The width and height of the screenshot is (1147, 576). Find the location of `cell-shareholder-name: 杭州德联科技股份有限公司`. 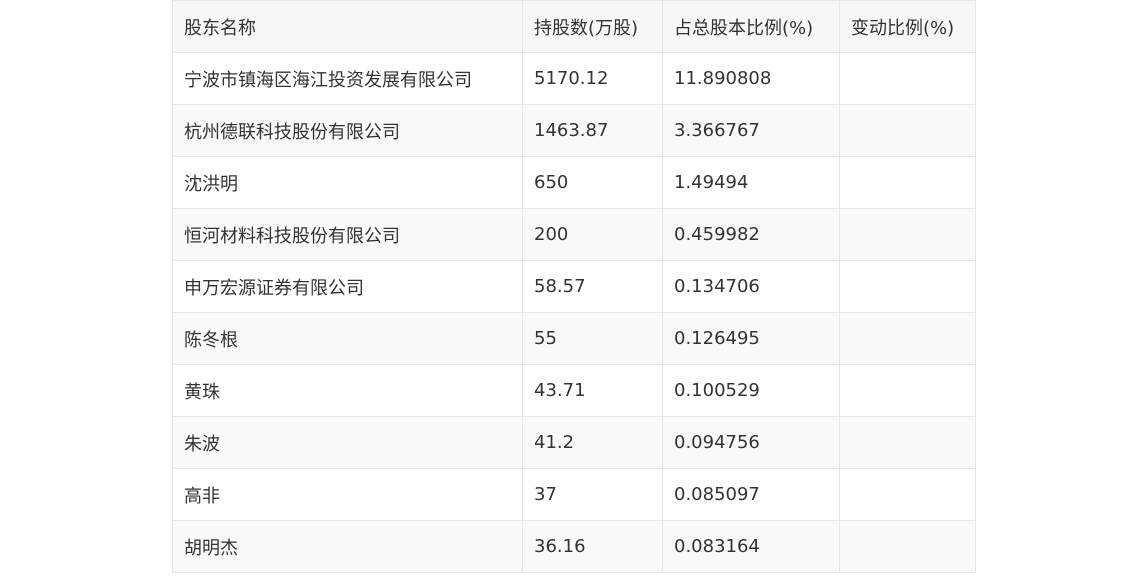

cell-shareholder-name: 杭州德联科技股份有限公司 is located at coordinates (347, 130).